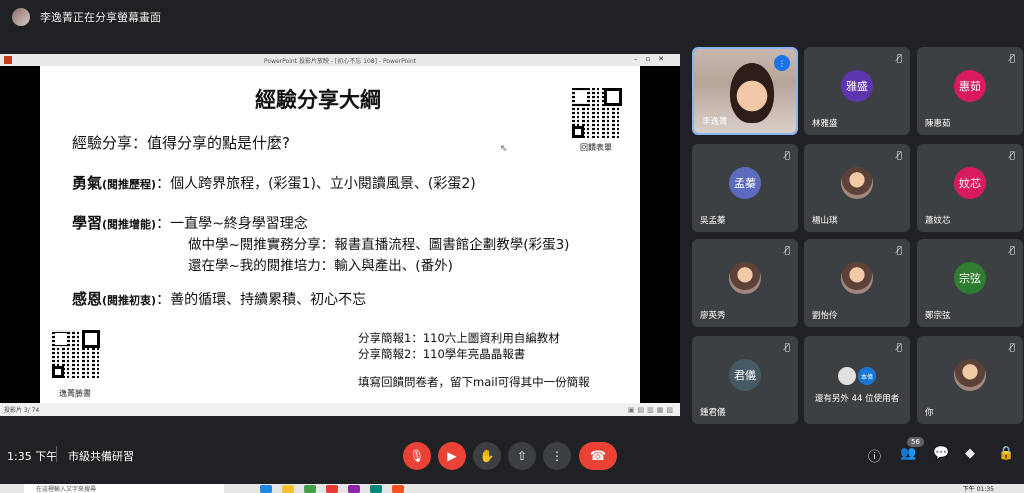 The height and width of the screenshot is (493, 1024). What do you see at coordinates (124, 488) in the screenshot?
I see `taskbar-search: 在這裡輸入文字來搜尋` at bounding box center [124, 488].